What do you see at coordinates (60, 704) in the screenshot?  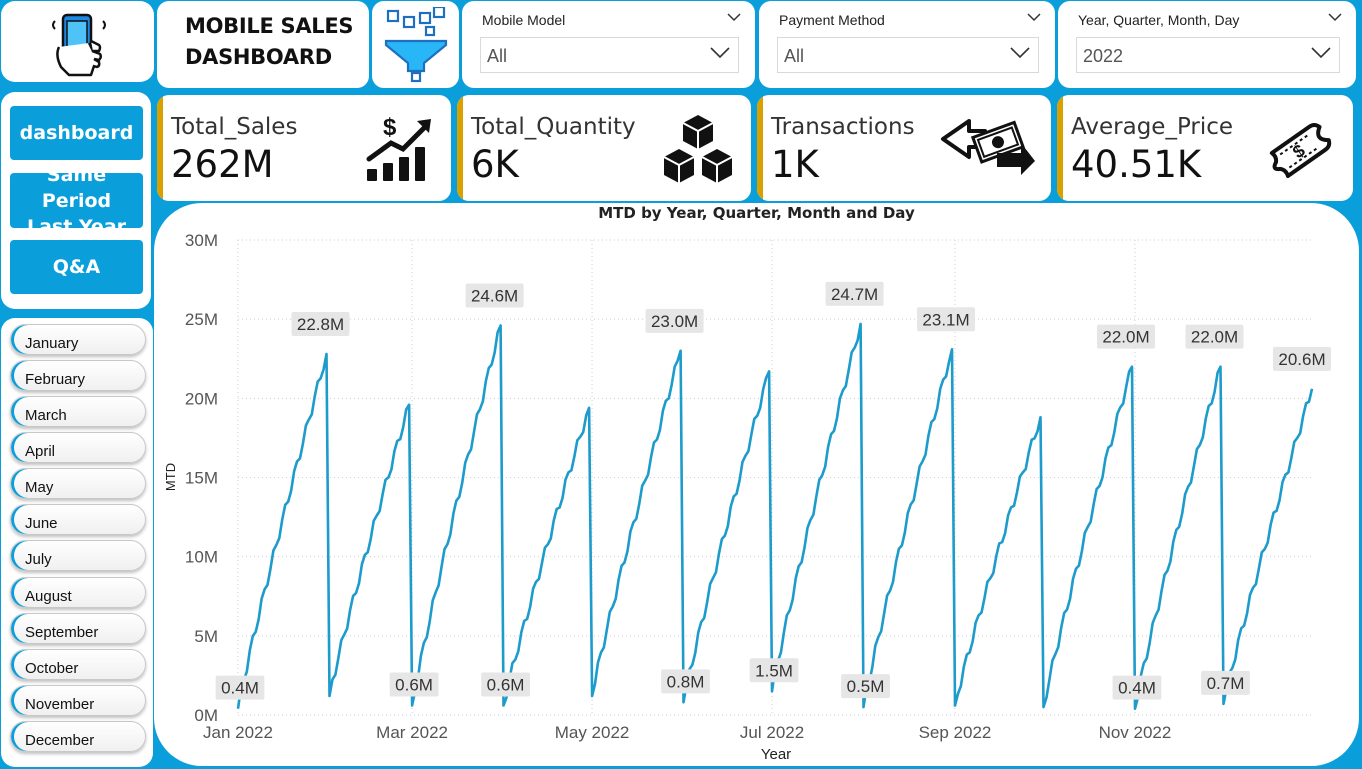 I see `month-label: November` at bounding box center [60, 704].